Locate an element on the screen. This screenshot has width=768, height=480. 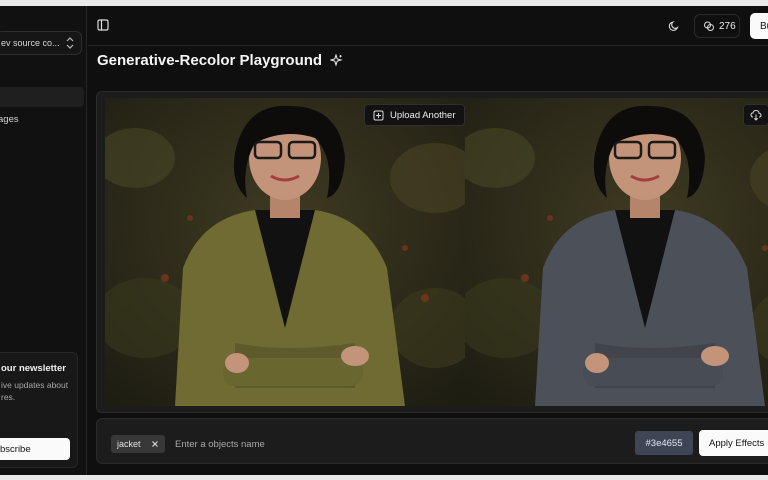
theme-toggle-button is located at coordinates (674, 26).